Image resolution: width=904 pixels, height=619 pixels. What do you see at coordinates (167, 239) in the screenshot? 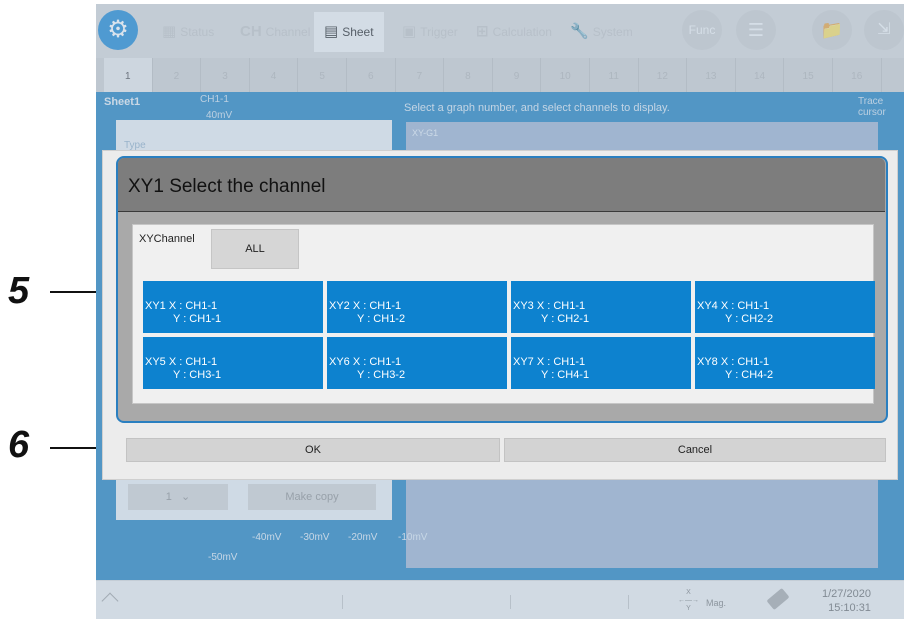
I see `xychannel-label: XYChannel` at bounding box center [167, 239].